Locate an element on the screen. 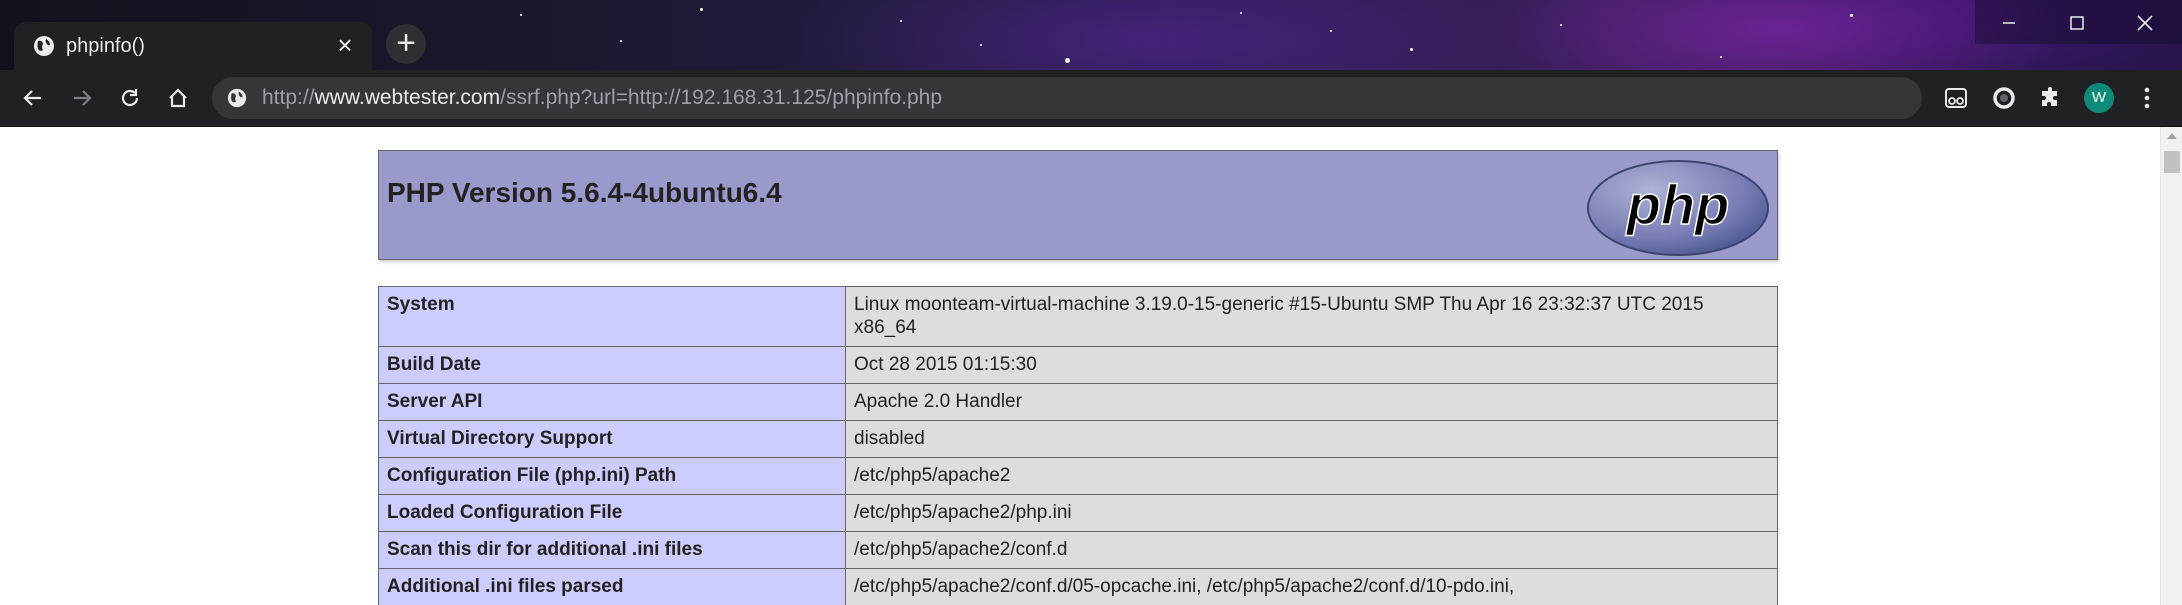  table-row: Server API Apache 2.0 Handler is located at coordinates (1078, 402).